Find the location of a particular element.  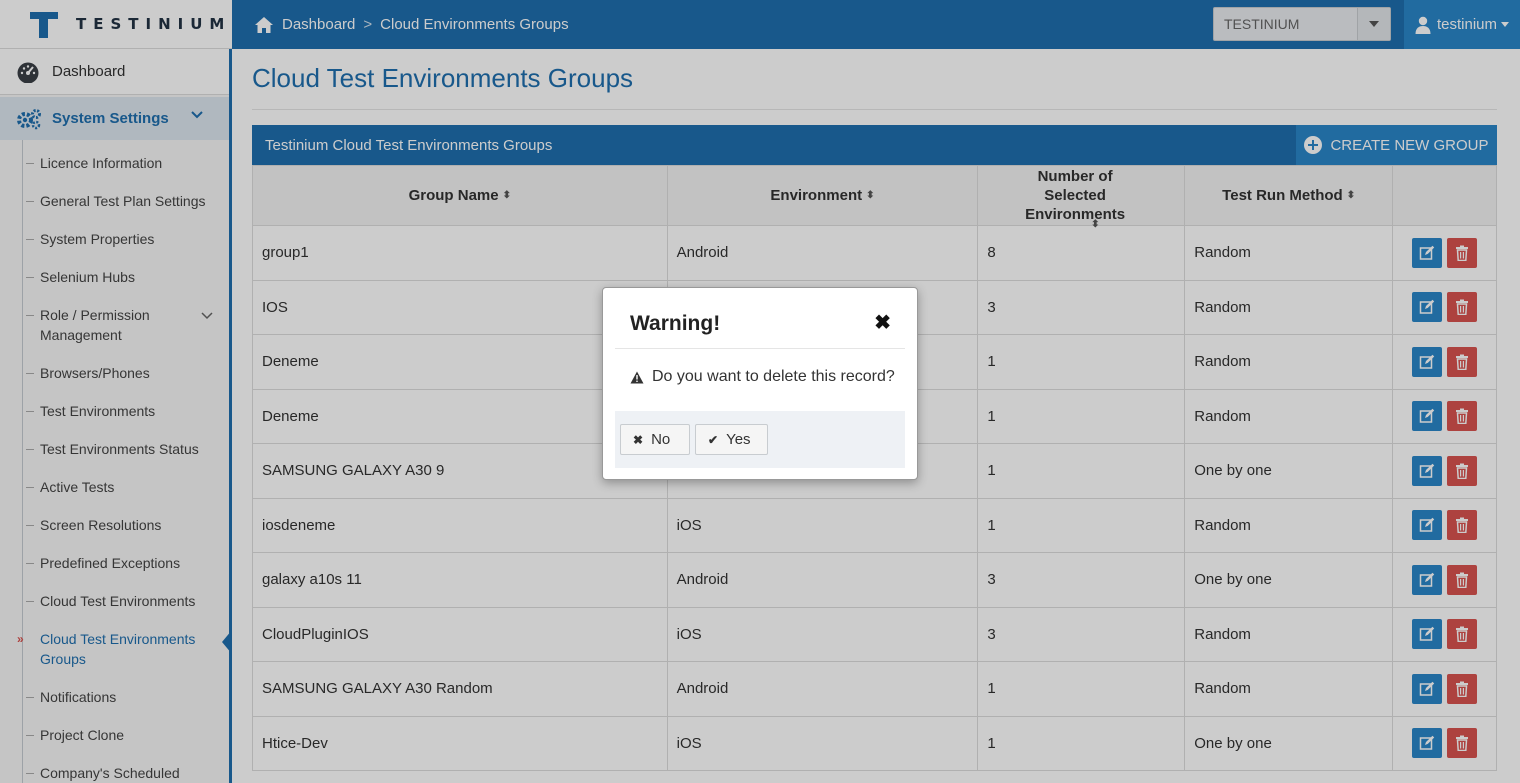

yes-button: ✔ Yes is located at coordinates (731, 439).